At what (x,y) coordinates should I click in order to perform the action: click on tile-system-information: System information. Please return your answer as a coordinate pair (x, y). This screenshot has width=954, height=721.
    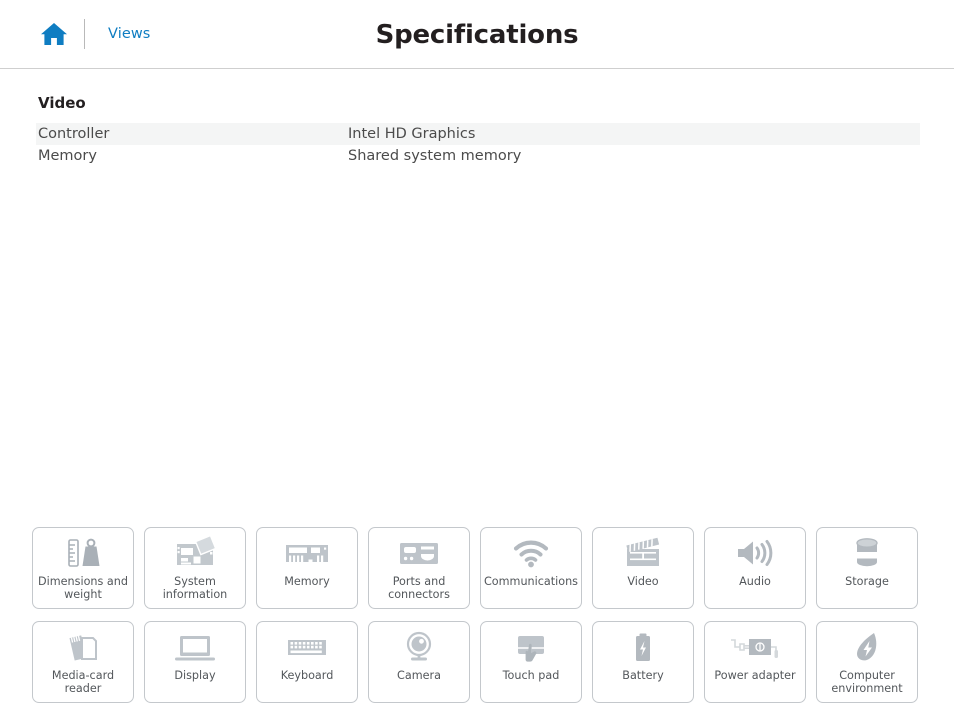
    Looking at the image, I should click on (195, 568).